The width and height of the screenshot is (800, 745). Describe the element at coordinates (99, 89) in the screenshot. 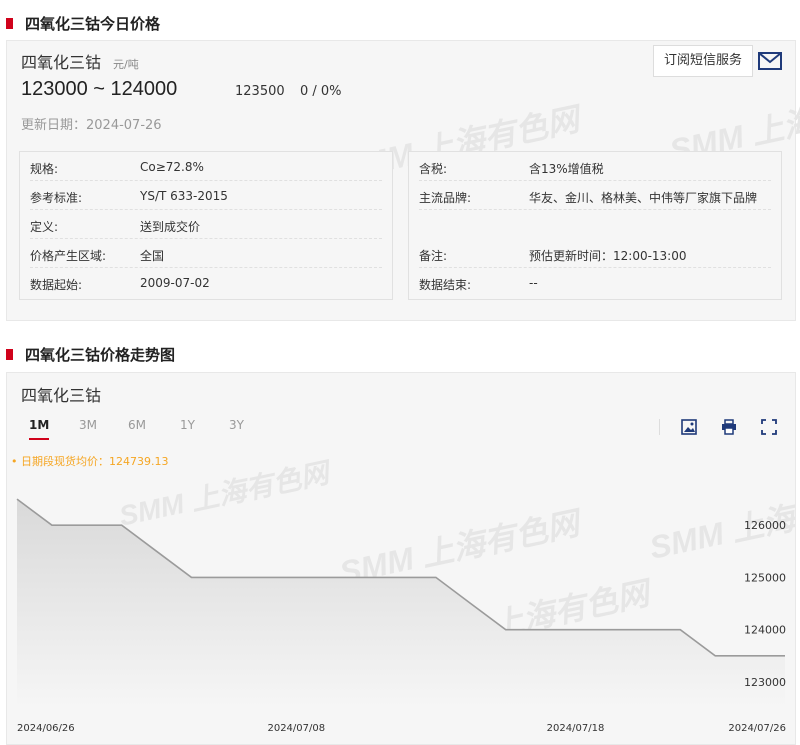

I see `price-range: 123000 ~ 124000` at that location.